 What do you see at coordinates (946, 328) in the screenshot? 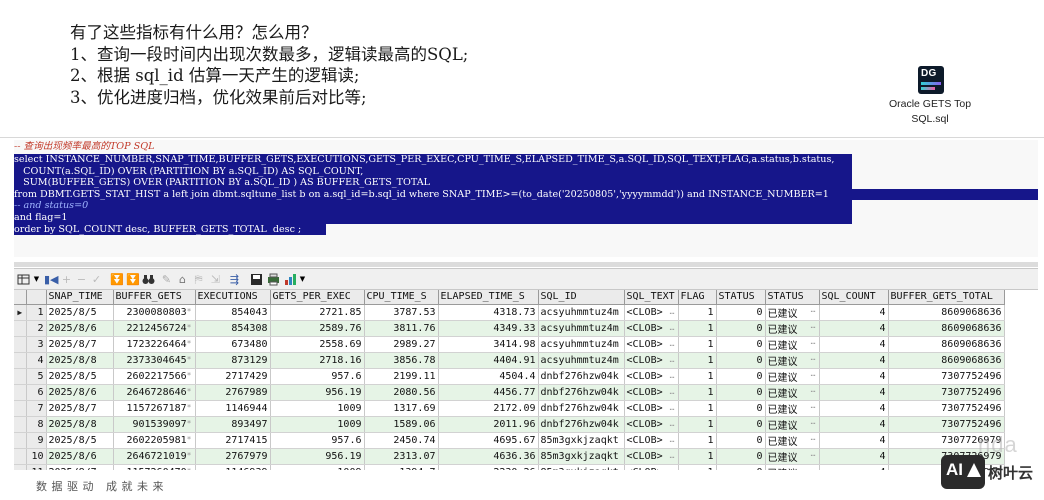
I see `table-cell: 8609068636` at bounding box center [946, 328].